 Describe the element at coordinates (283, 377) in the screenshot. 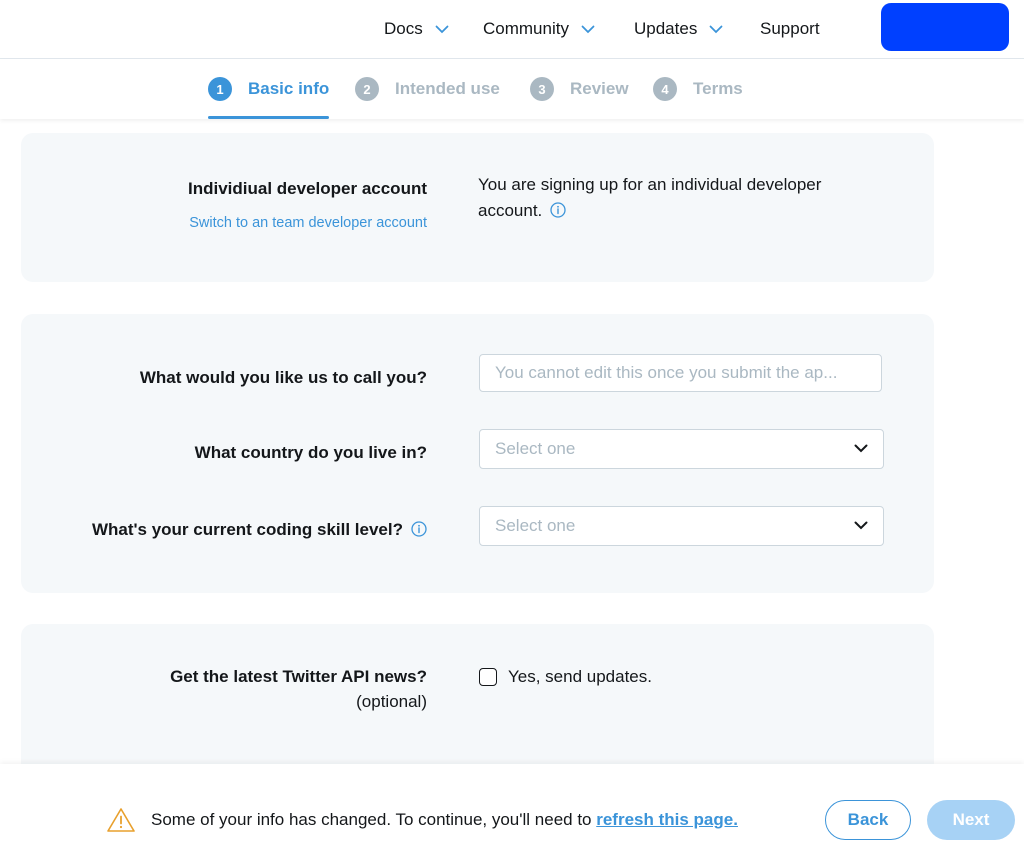

I see `name-label: What would you like us to call you?` at that location.